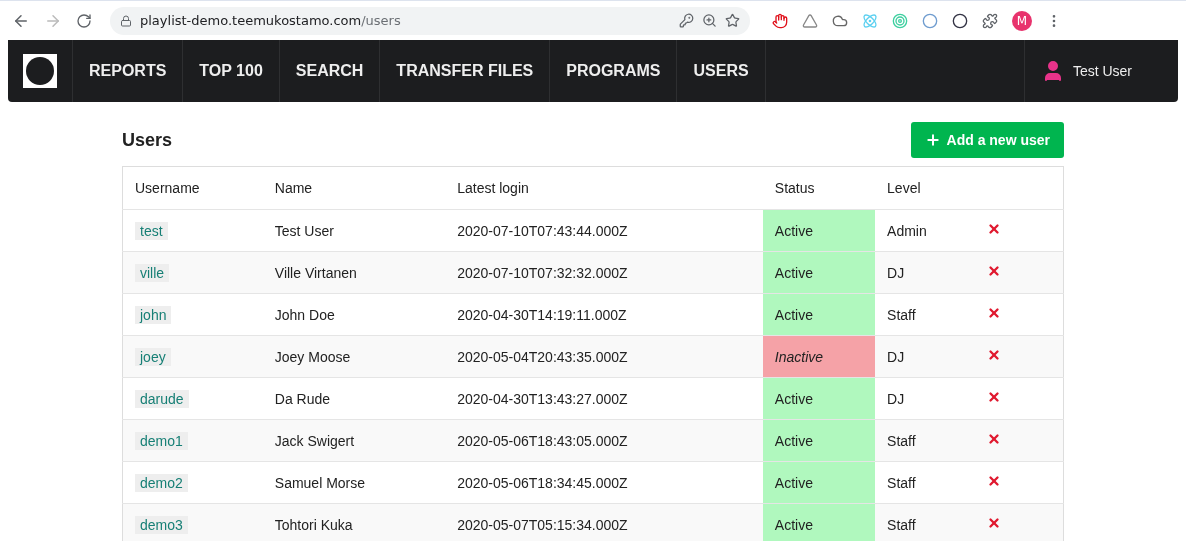  Describe the element at coordinates (192, 188) in the screenshot. I see `column-header: Username` at that location.